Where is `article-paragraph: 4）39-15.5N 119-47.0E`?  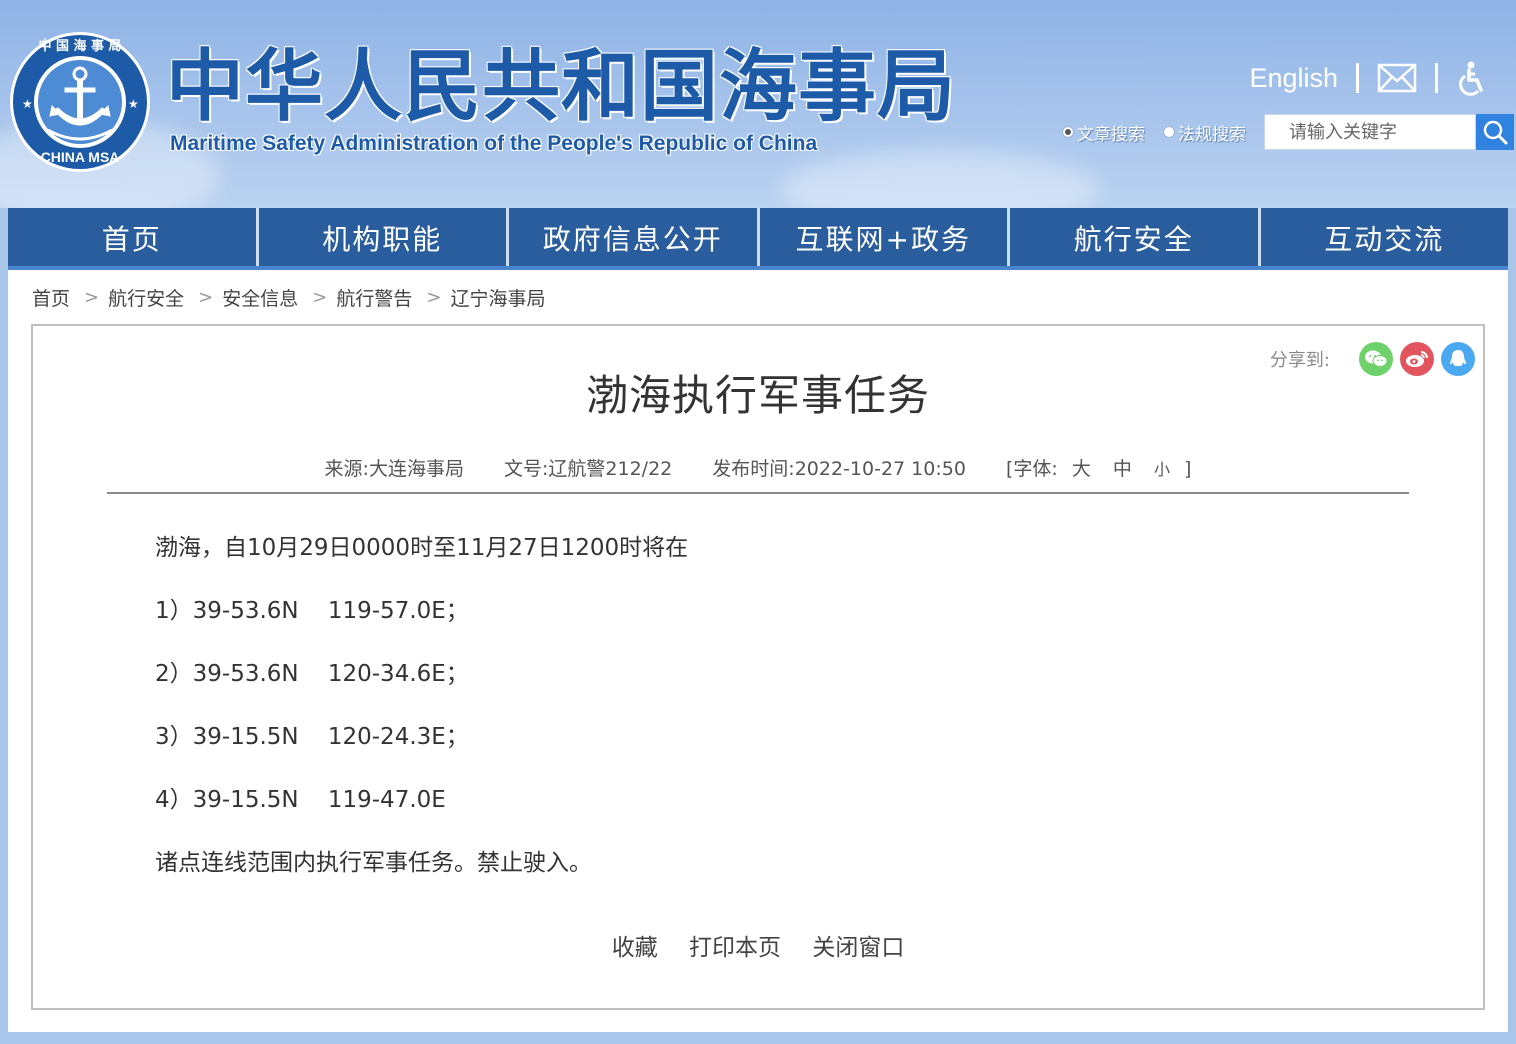
article-paragraph: 4）39-15.5N 119-47.0E is located at coordinates (300, 800).